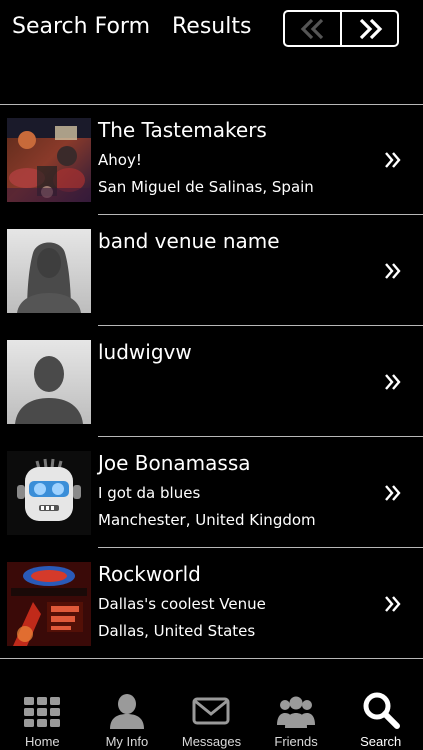 This screenshot has height=750, width=423. I want to click on group-icon, so click(296, 712).